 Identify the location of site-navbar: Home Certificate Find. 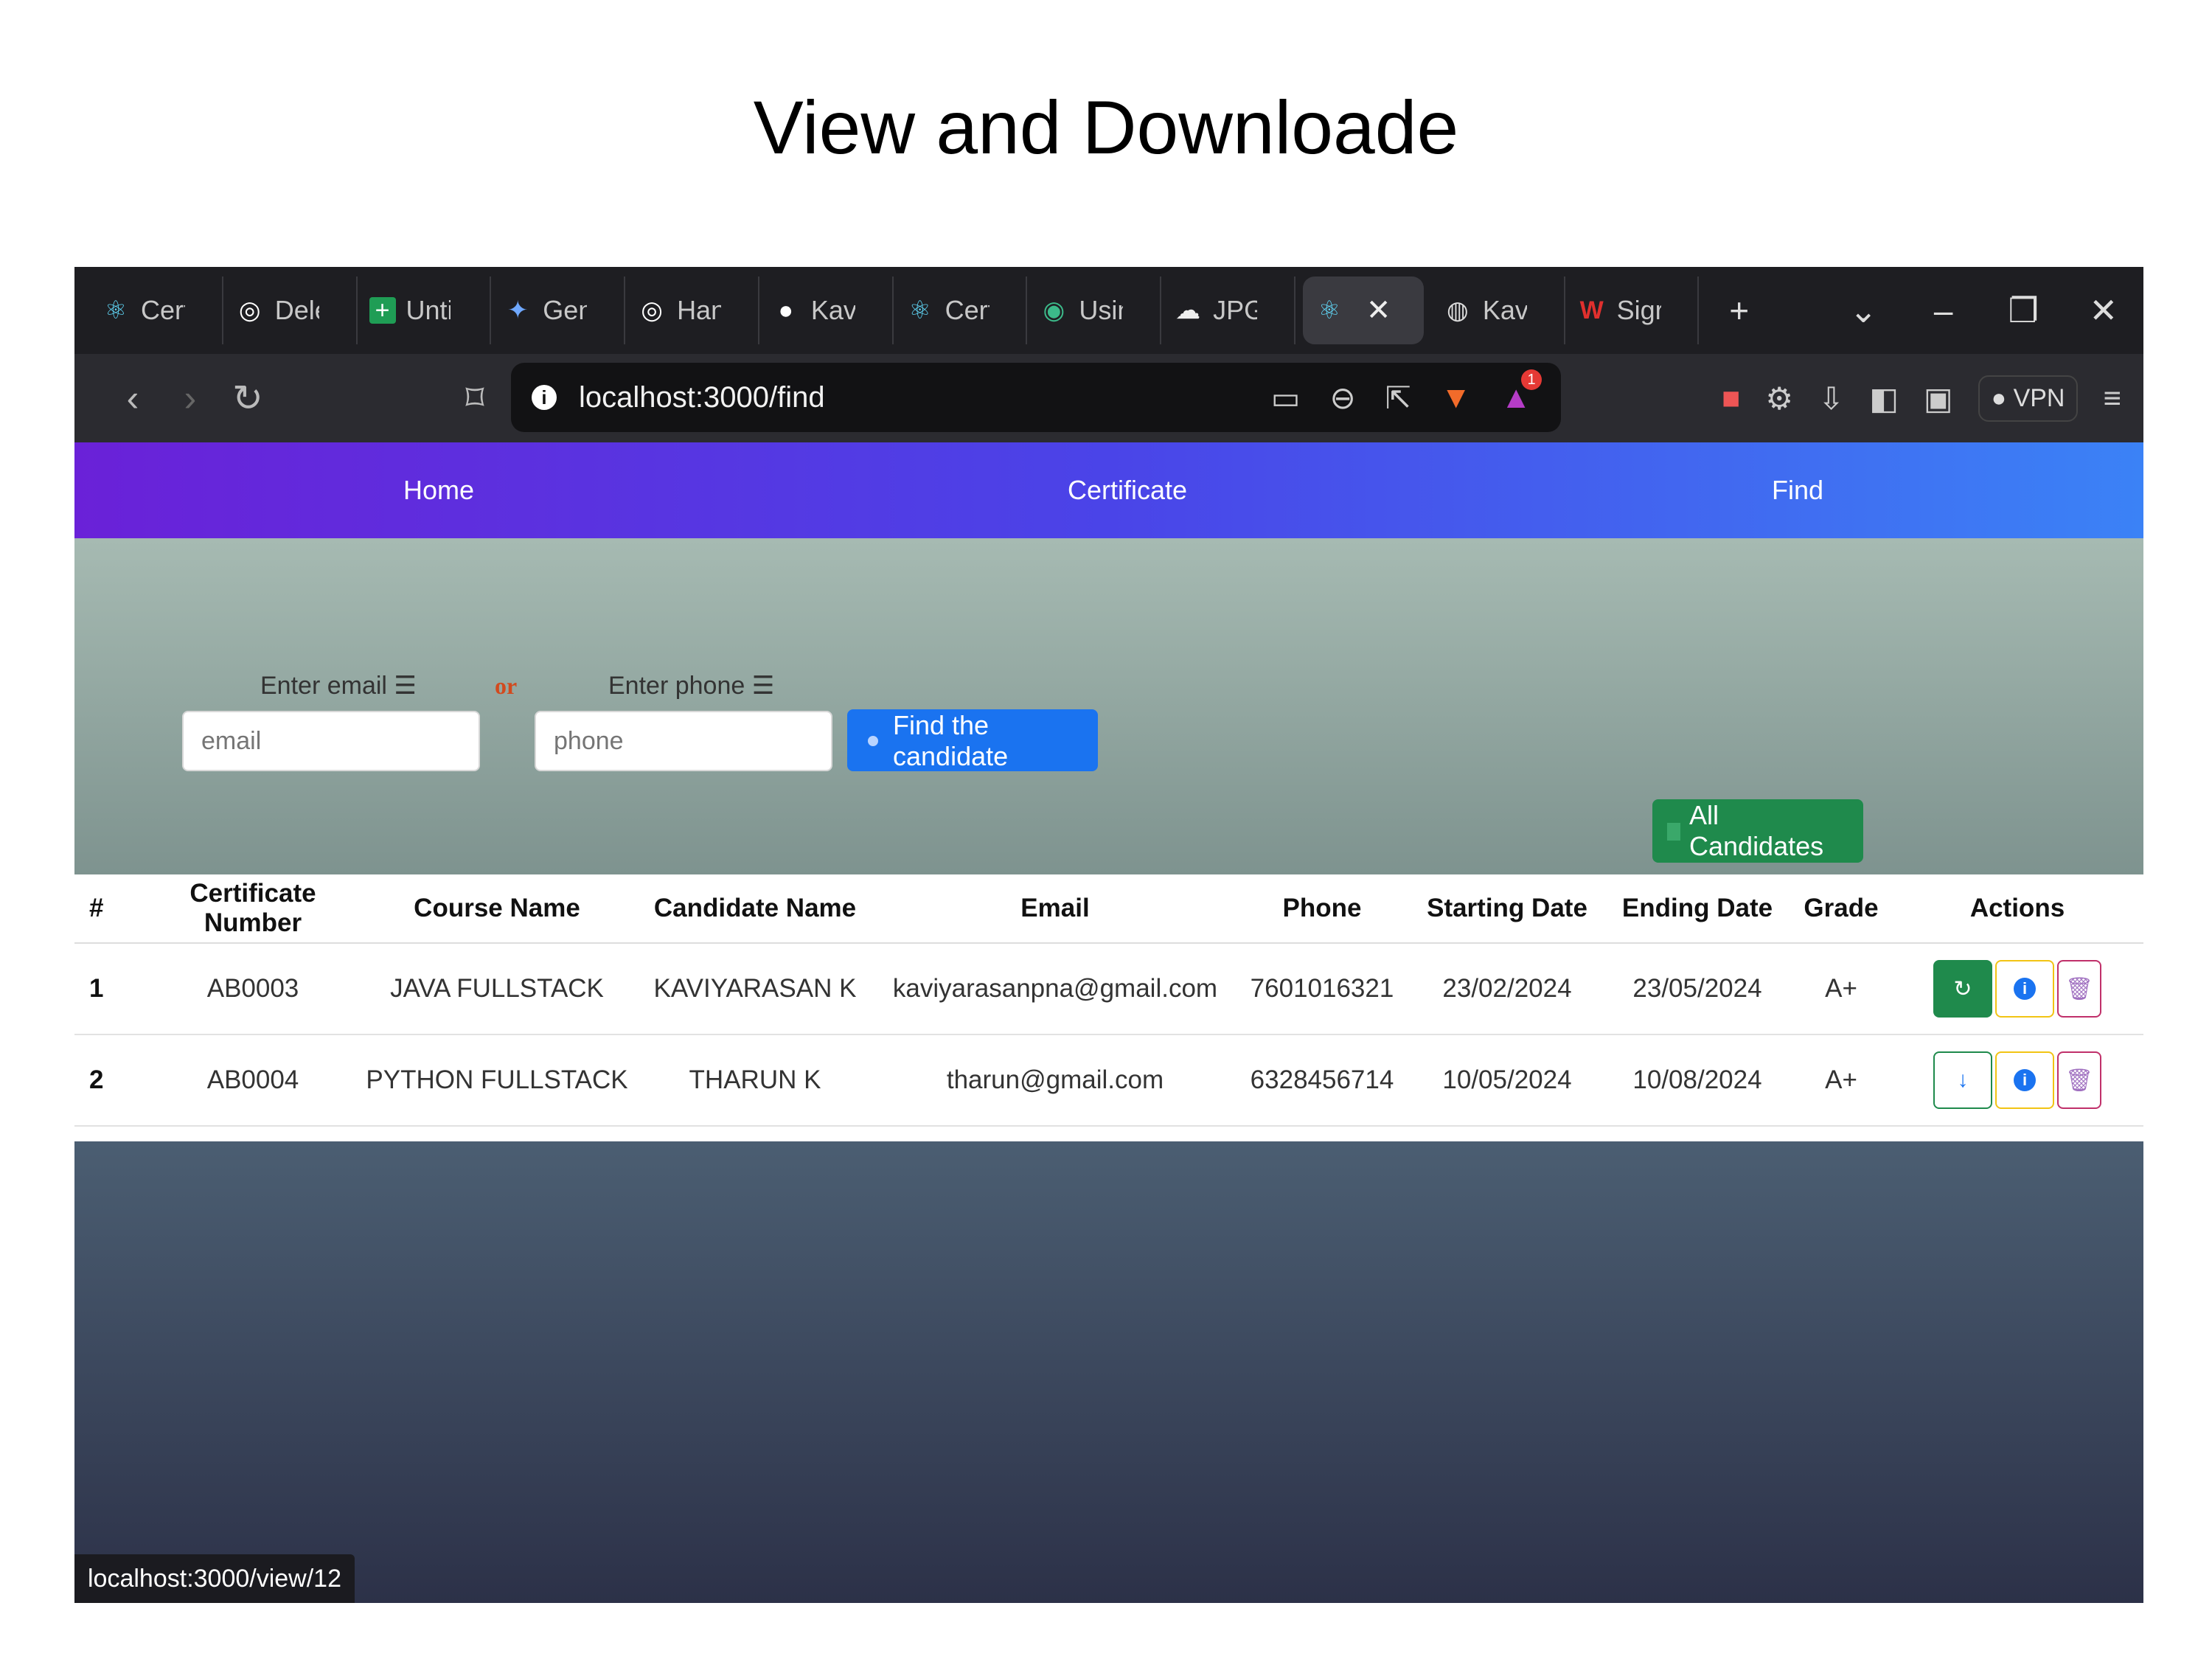
(1108, 490).